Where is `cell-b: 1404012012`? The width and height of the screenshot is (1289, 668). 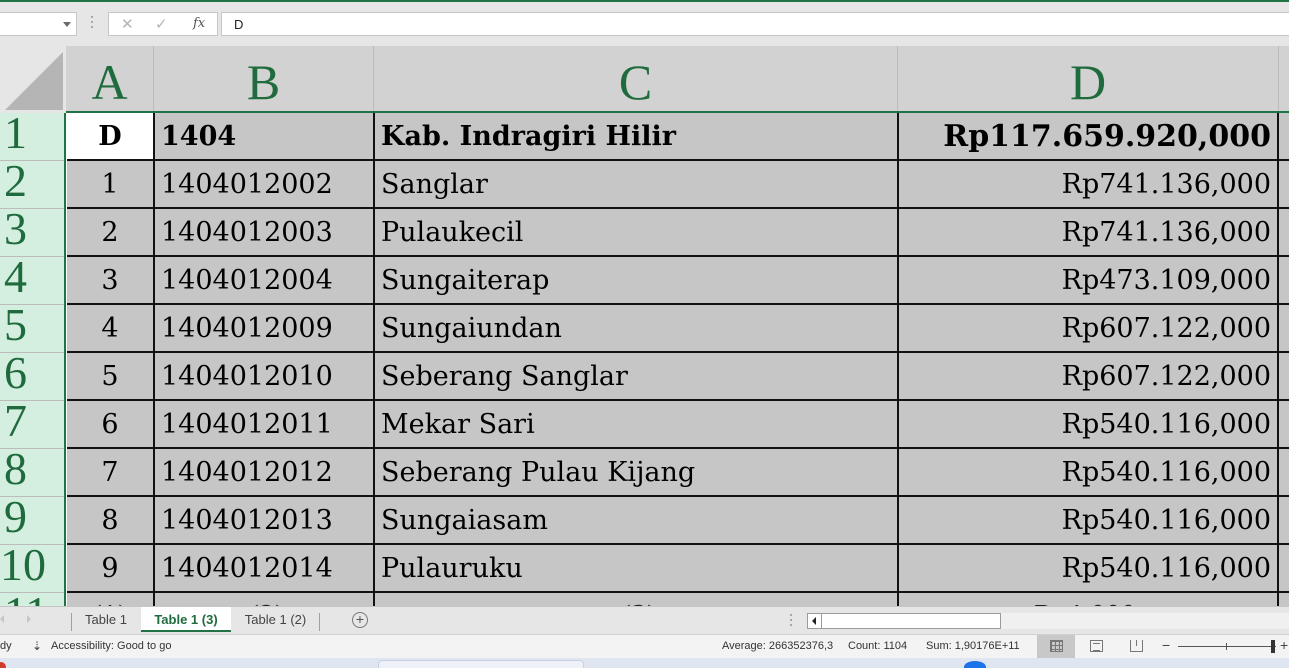
cell-b: 1404012012 is located at coordinates (265, 472).